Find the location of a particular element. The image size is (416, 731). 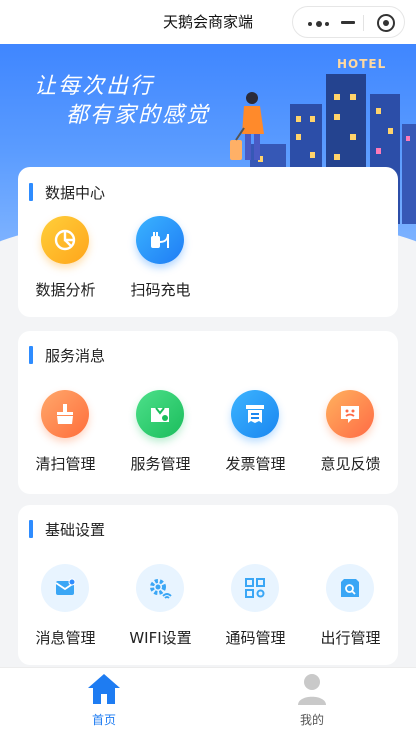

item-label: 服务管理 is located at coordinates (160, 464).